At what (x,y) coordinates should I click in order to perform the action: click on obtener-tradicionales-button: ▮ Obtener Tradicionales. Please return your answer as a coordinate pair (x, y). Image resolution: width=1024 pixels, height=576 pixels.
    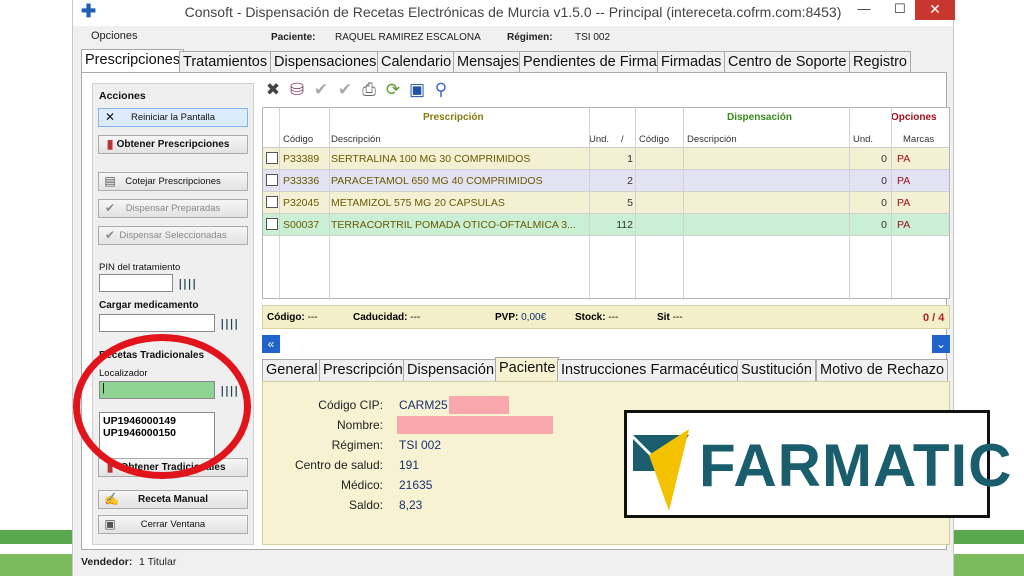
    Looking at the image, I should click on (173, 467).